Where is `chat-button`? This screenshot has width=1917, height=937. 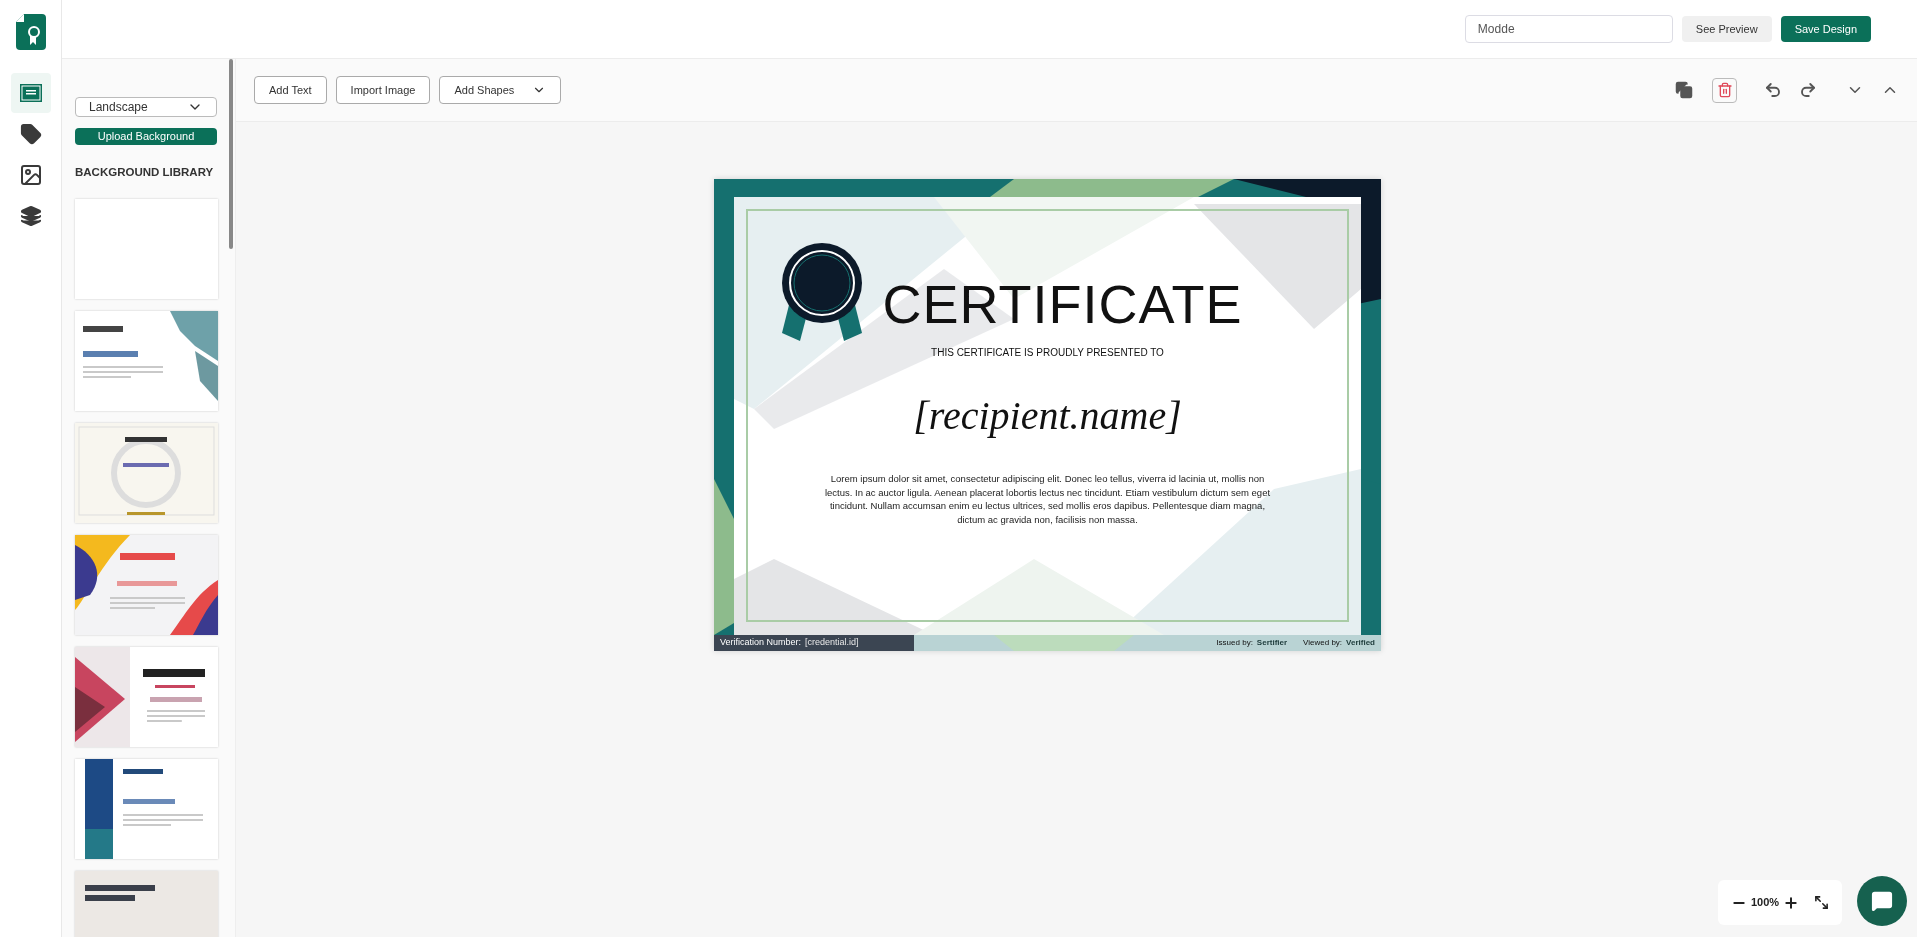 chat-button is located at coordinates (1882, 901).